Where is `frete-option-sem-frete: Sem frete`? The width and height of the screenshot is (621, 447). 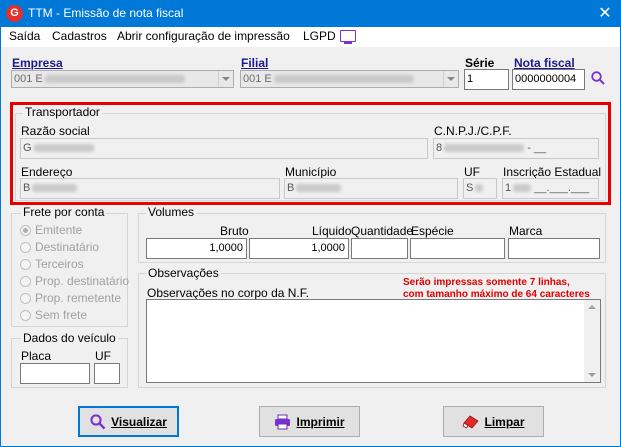 frete-option-sem-frete: Sem frete is located at coordinates (53, 315).